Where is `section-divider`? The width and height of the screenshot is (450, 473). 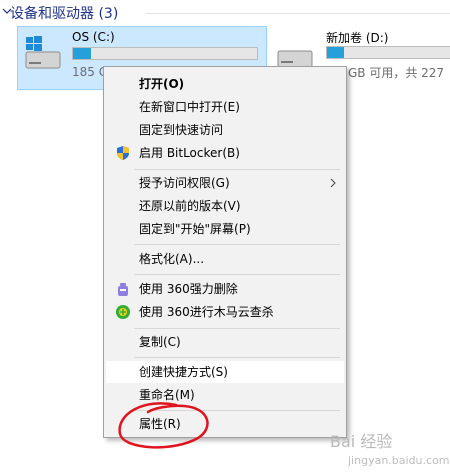
section-divider is located at coordinates (298, 13).